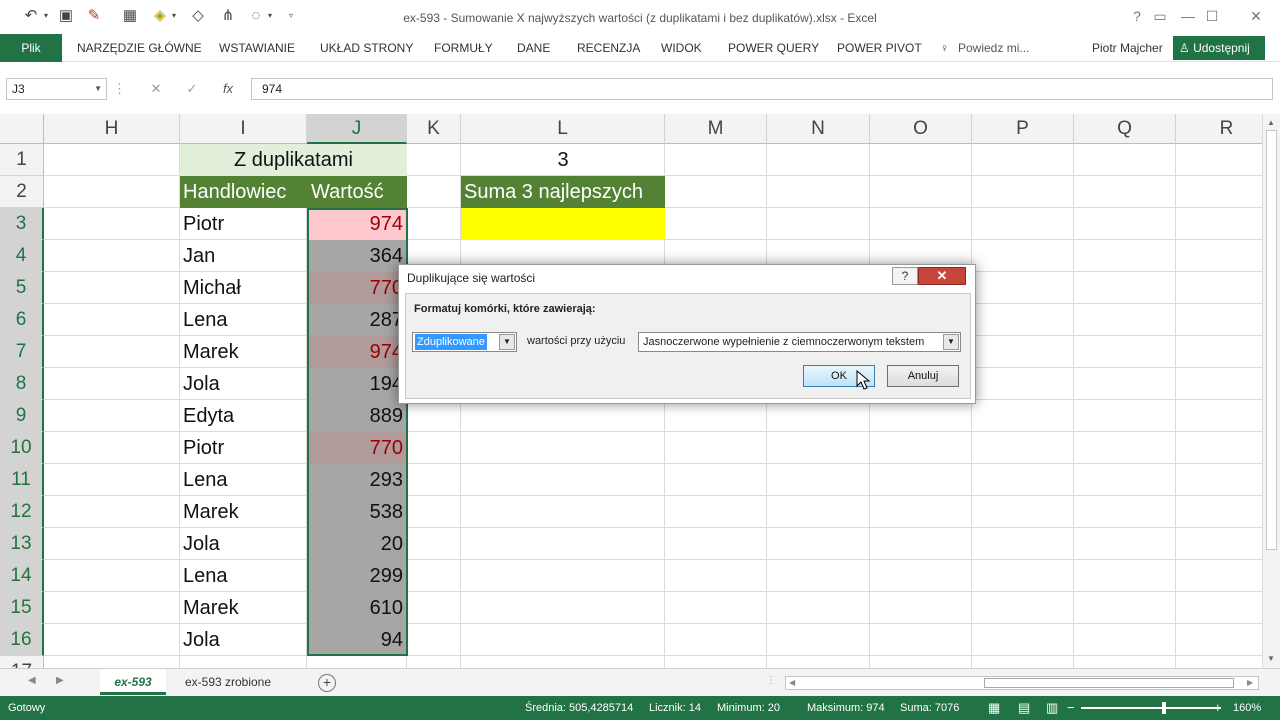  What do you see at coordinates (1271, 122) in the screenshot?
I see `scroll-up-icon: ▲` at bounding box center [1271, 122].